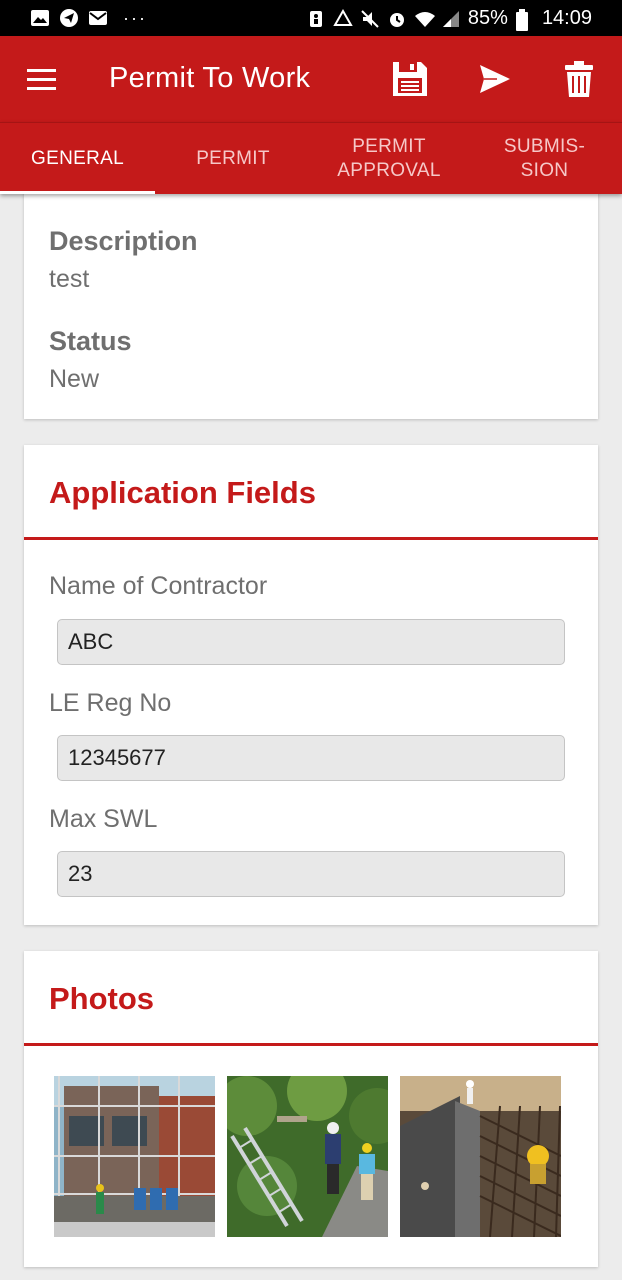 This screenshot has height=1280, width=622. I want to click on signal-icon, so click(451, 19).